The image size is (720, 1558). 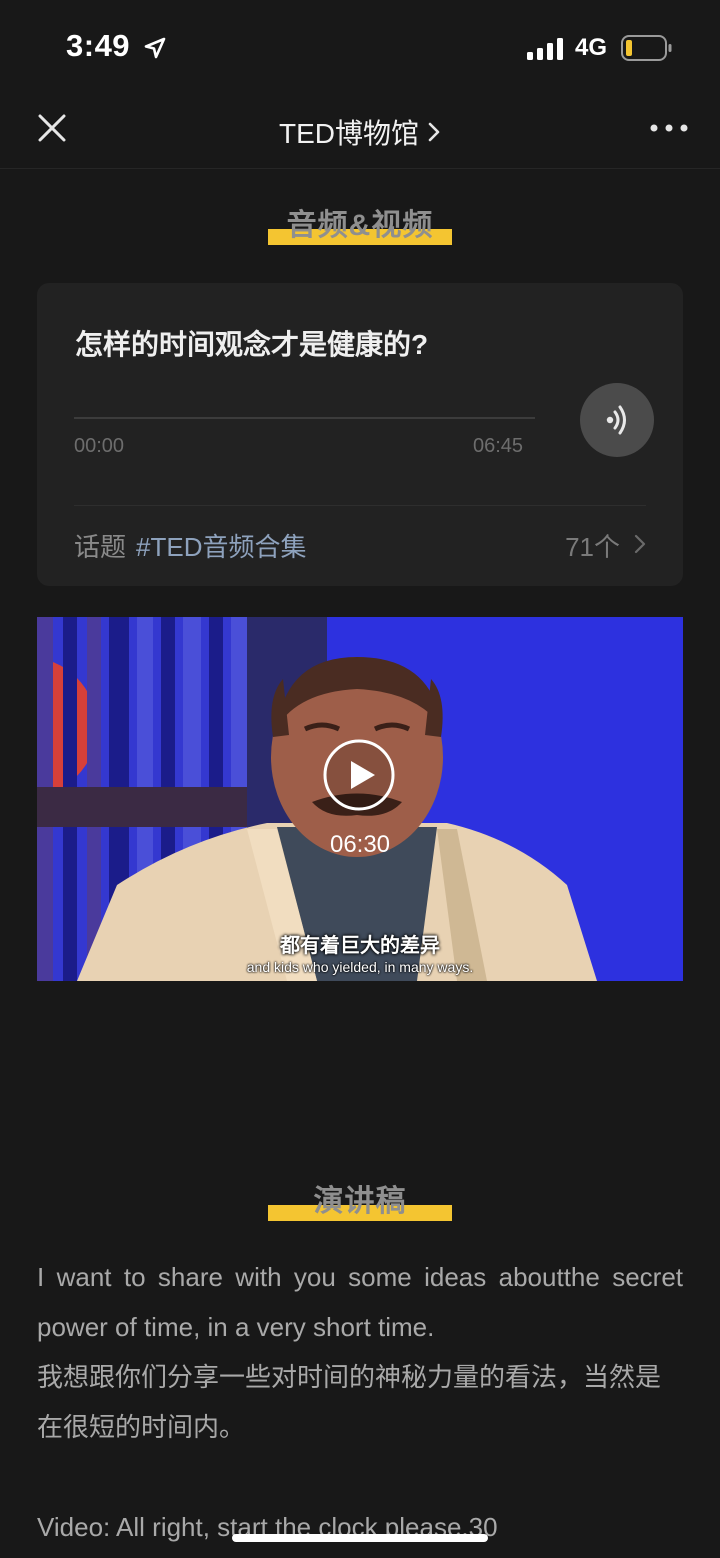 I want to click on more-icon, so click(x=669, y=128).